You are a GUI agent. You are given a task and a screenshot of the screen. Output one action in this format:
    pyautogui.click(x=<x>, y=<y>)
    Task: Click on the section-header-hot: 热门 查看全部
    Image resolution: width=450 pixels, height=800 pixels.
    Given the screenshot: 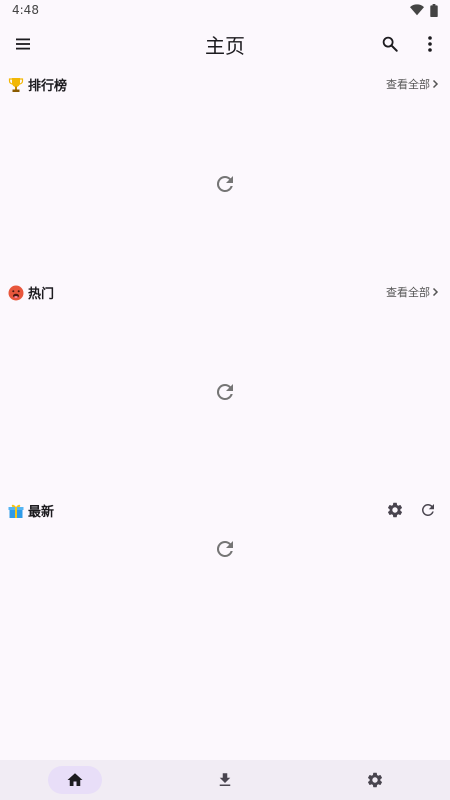 What is the action you would take?
    pyautogui.click(x=225, y=292)
    